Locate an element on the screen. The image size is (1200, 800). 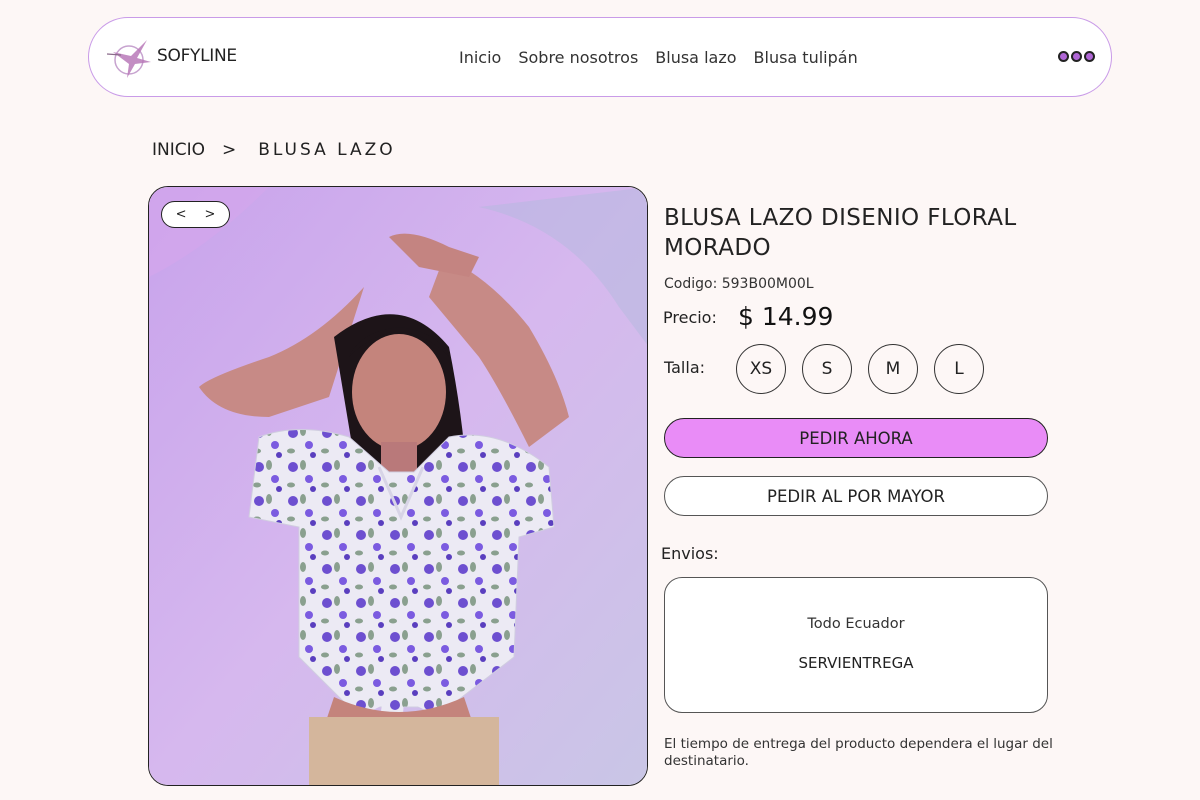
size-option-xs: XS is located at coordinates (761, 369).